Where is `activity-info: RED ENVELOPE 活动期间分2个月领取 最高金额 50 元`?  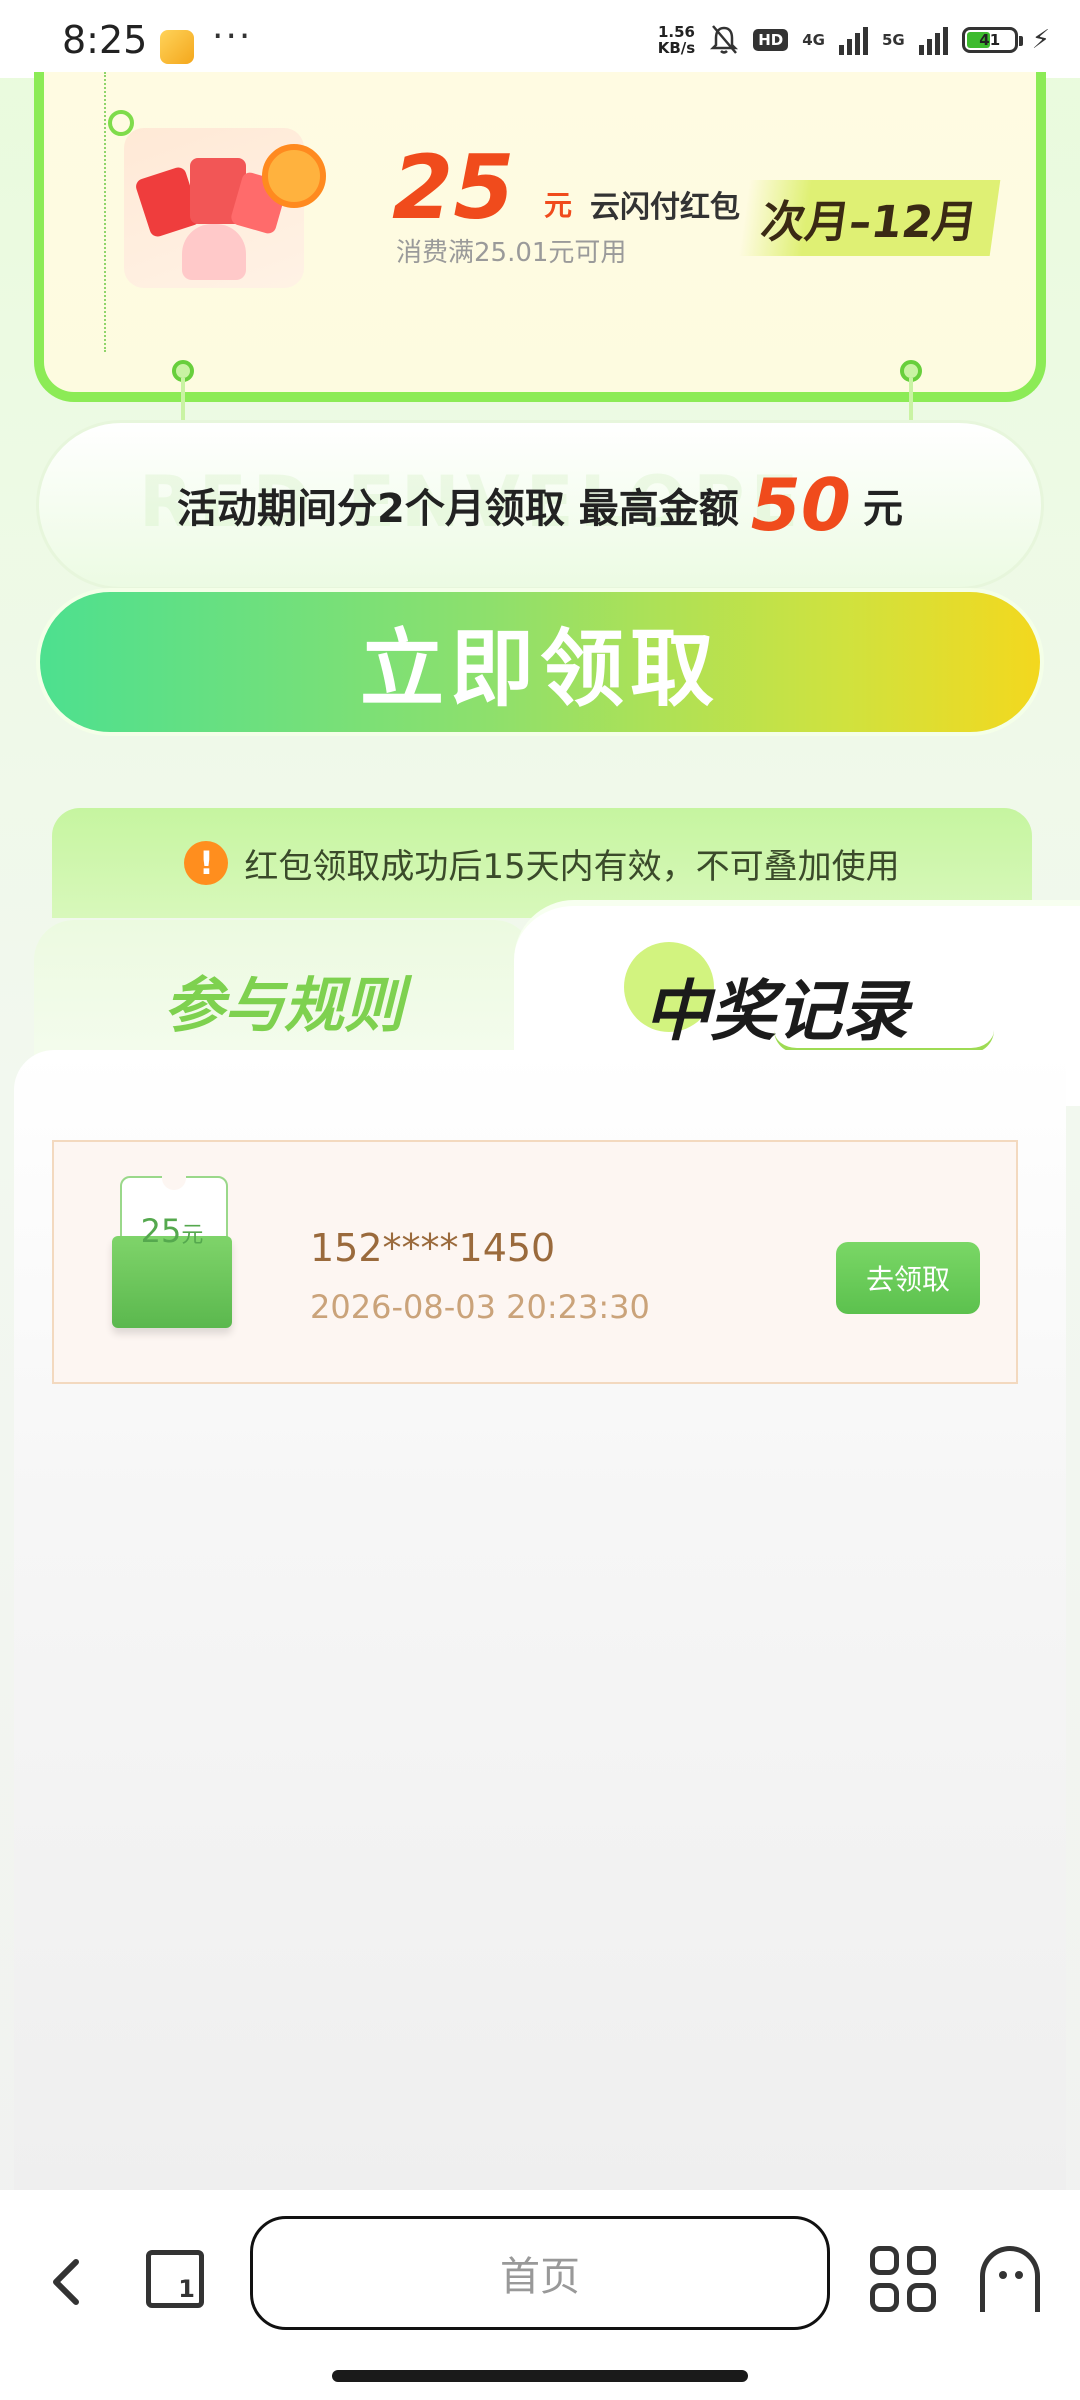
activity-info: RED ENVELOPE 活动期间分2个月领取 最高金额 50 元 is located at coordinates (540, 505).